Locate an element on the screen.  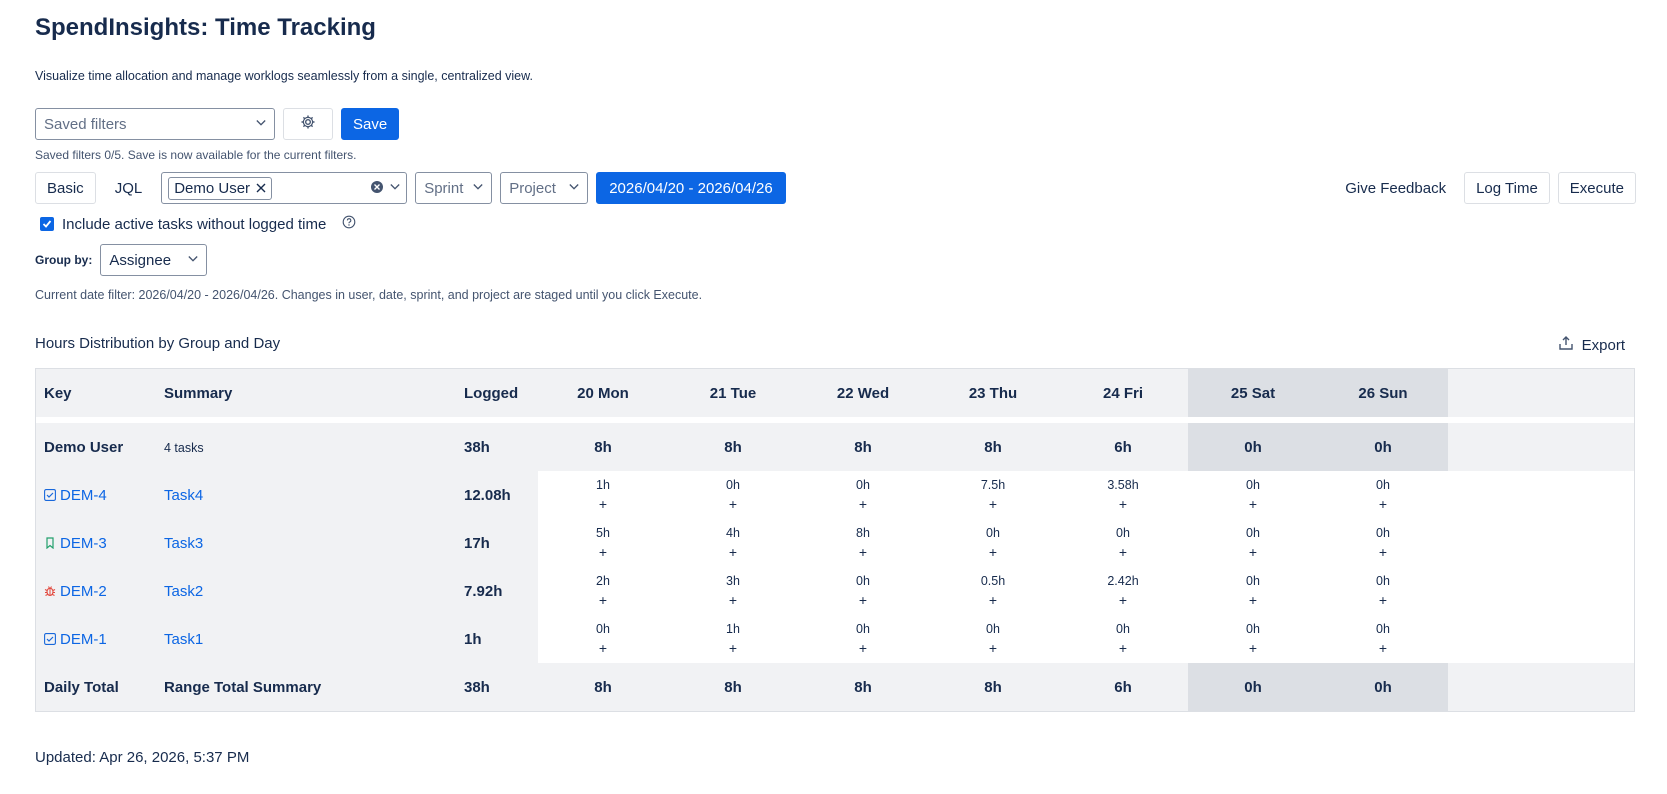
save-button: Save is located at coordinates (370, 124).